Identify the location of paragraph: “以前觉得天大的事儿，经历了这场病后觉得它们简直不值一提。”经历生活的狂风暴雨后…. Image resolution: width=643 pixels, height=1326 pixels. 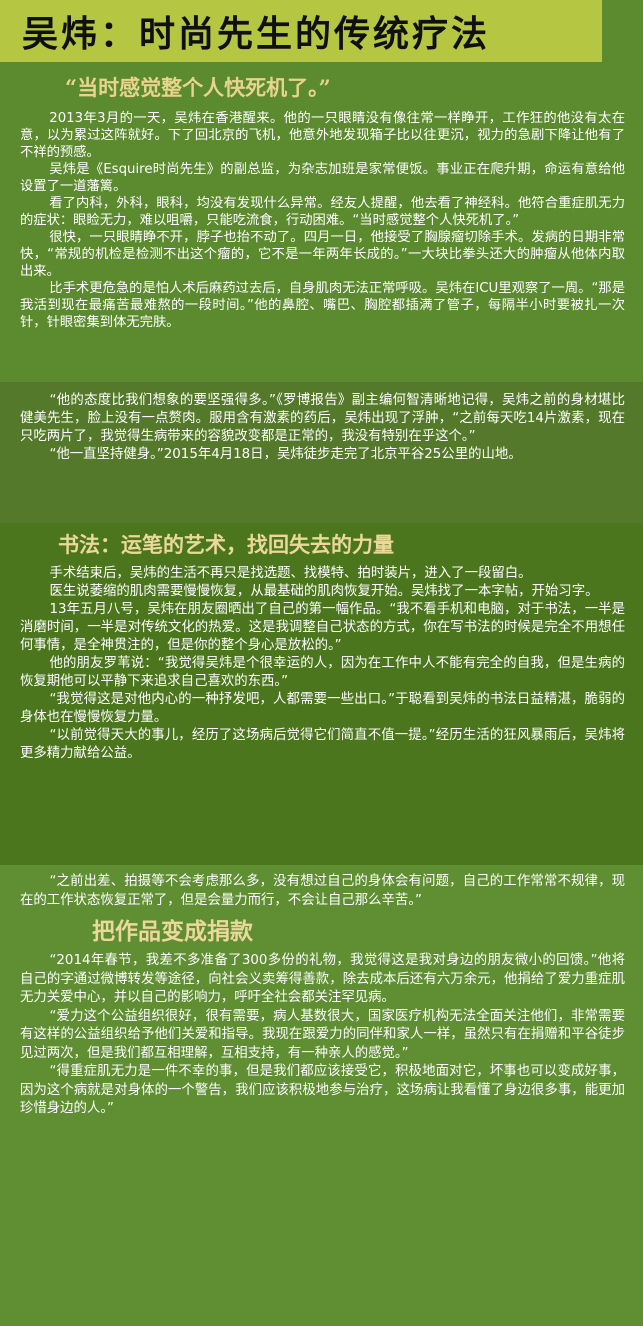
(322, 744).